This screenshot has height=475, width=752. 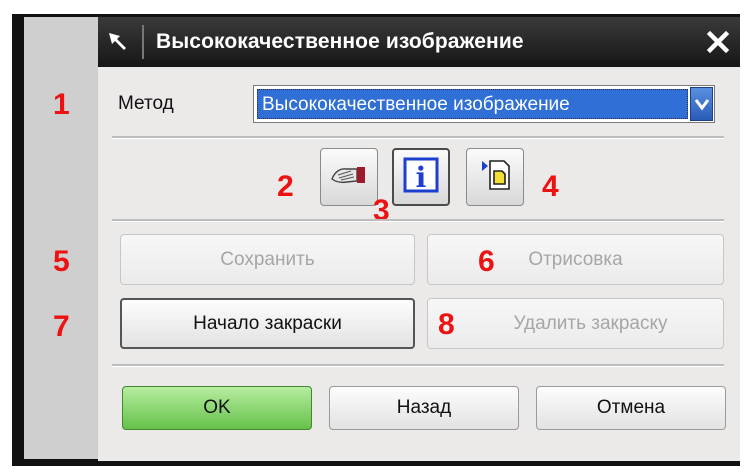 I want to click on close-icon, so click(x=718, y=42).